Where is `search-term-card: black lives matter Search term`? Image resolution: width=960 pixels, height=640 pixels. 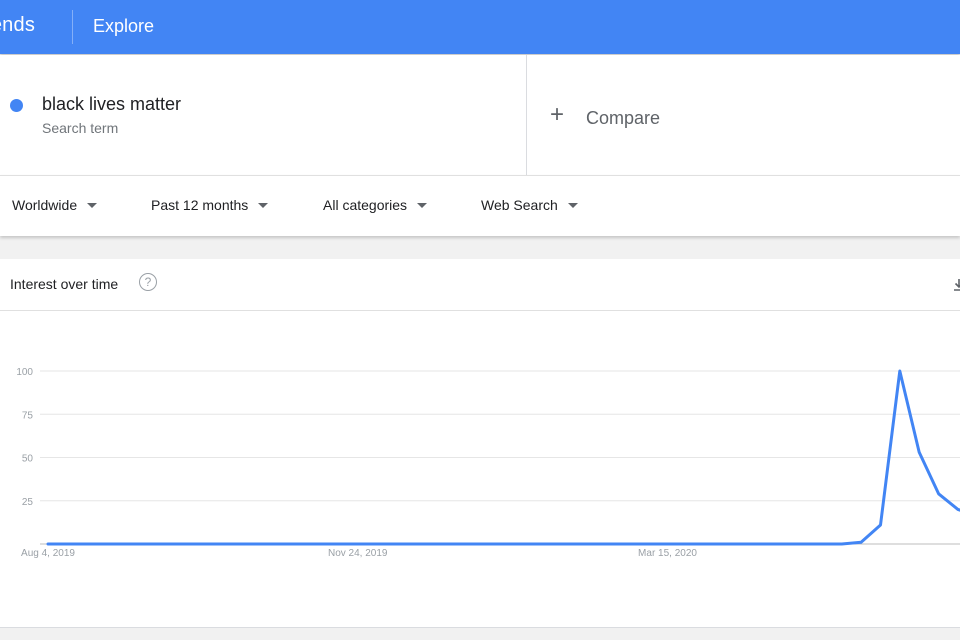
search-term-card: black lives matter Search term is located at coordinates (263, 115).